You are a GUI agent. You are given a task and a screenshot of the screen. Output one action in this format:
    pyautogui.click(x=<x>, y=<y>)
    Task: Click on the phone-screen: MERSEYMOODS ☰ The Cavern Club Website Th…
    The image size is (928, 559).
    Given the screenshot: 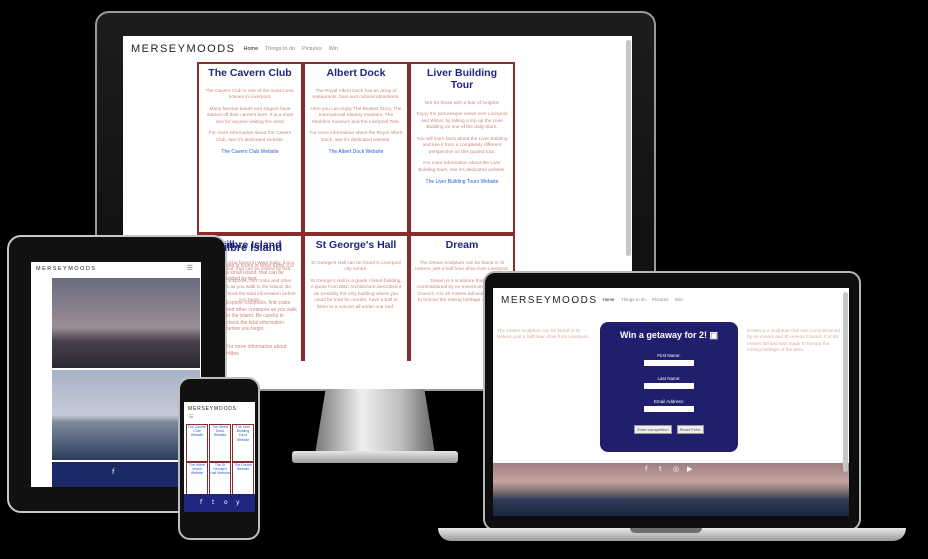 What is the action you would take?
    pyautogui.click(x=219, y=457)
    